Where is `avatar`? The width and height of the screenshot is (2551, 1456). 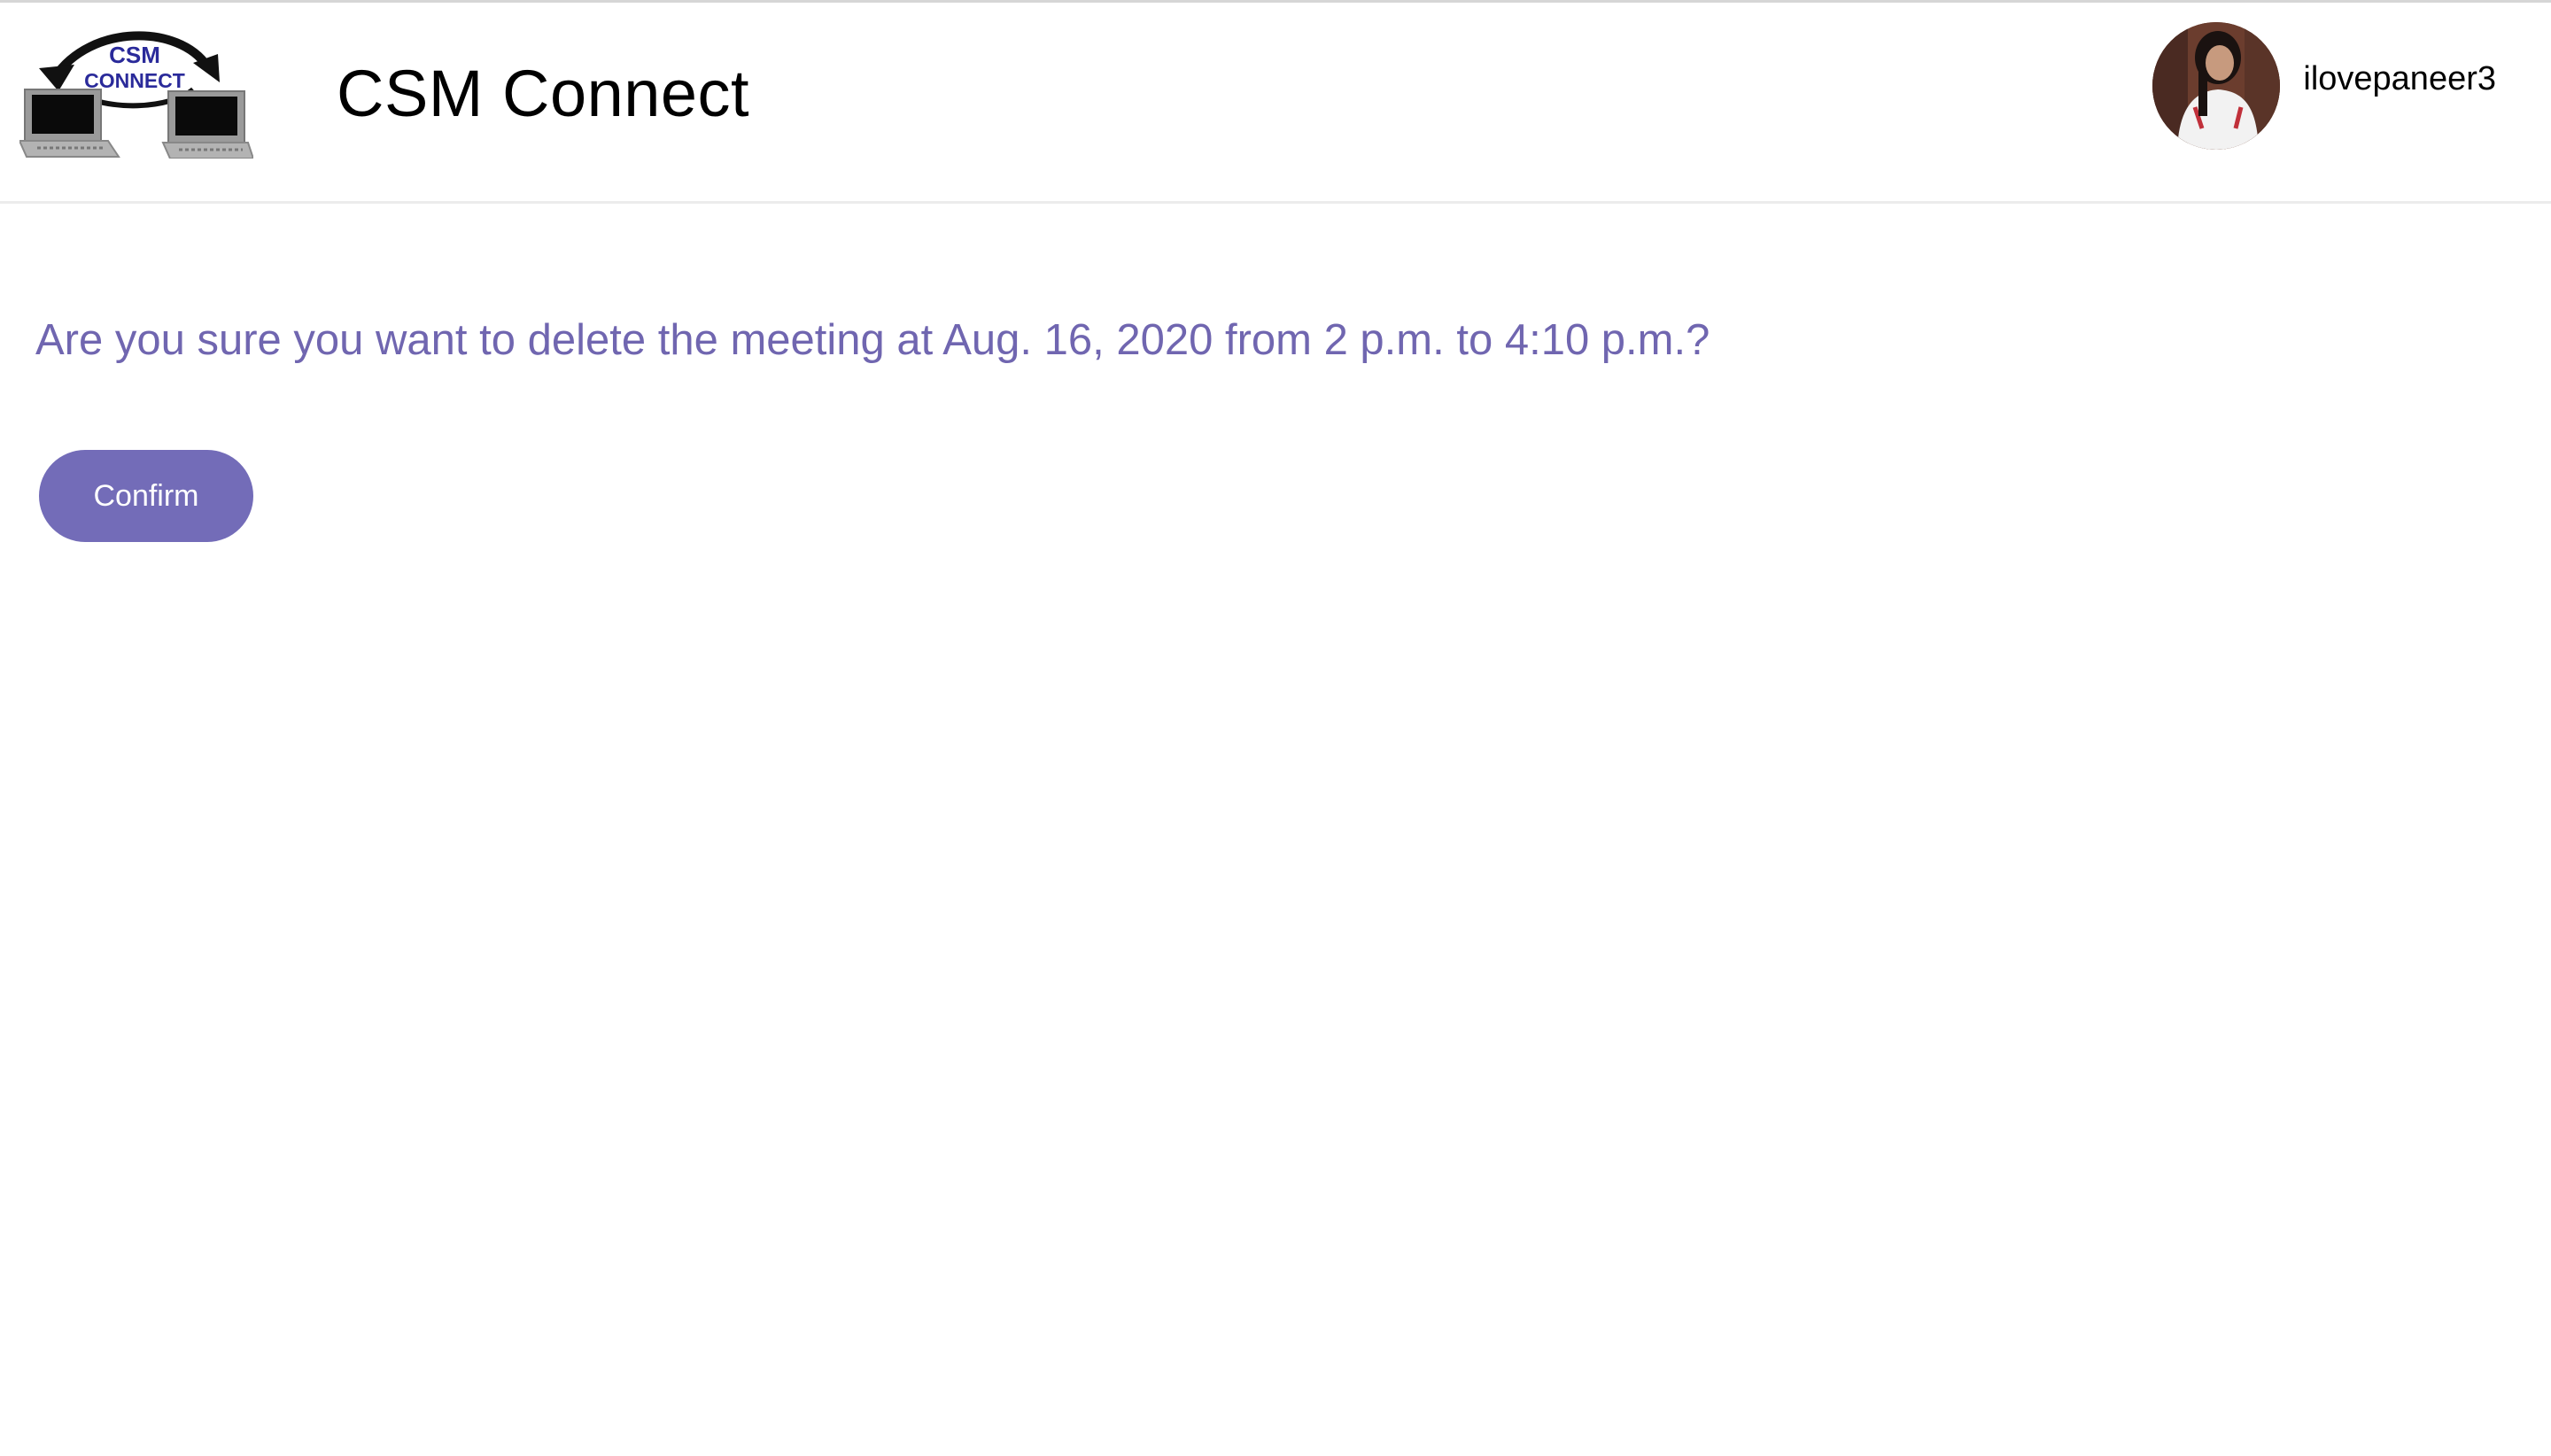
avatar is located at coordinates (2216, 86).